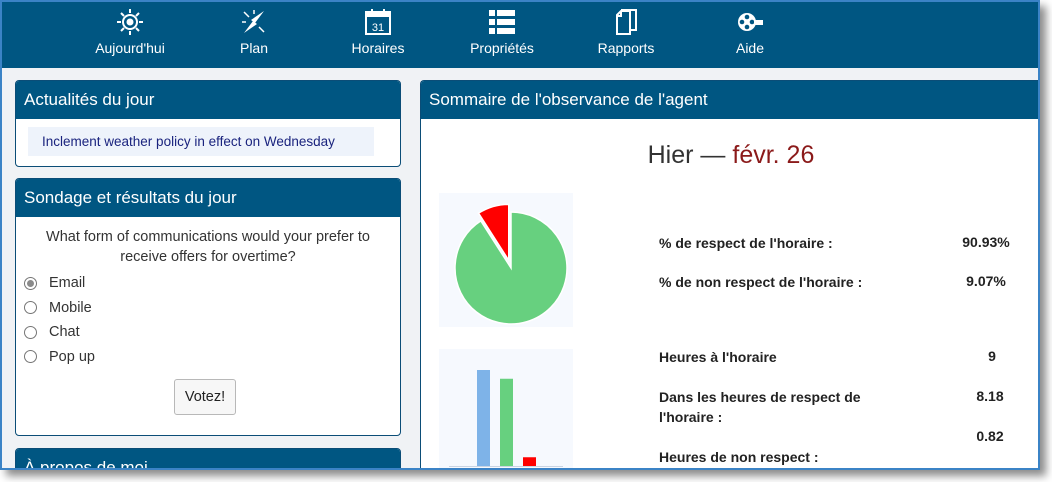 This screenshot has width=1052, height=482. What do you see at coordinates (130, 22) in the screenshot?
I see `sun-icon` at bounding box center [130, 22].